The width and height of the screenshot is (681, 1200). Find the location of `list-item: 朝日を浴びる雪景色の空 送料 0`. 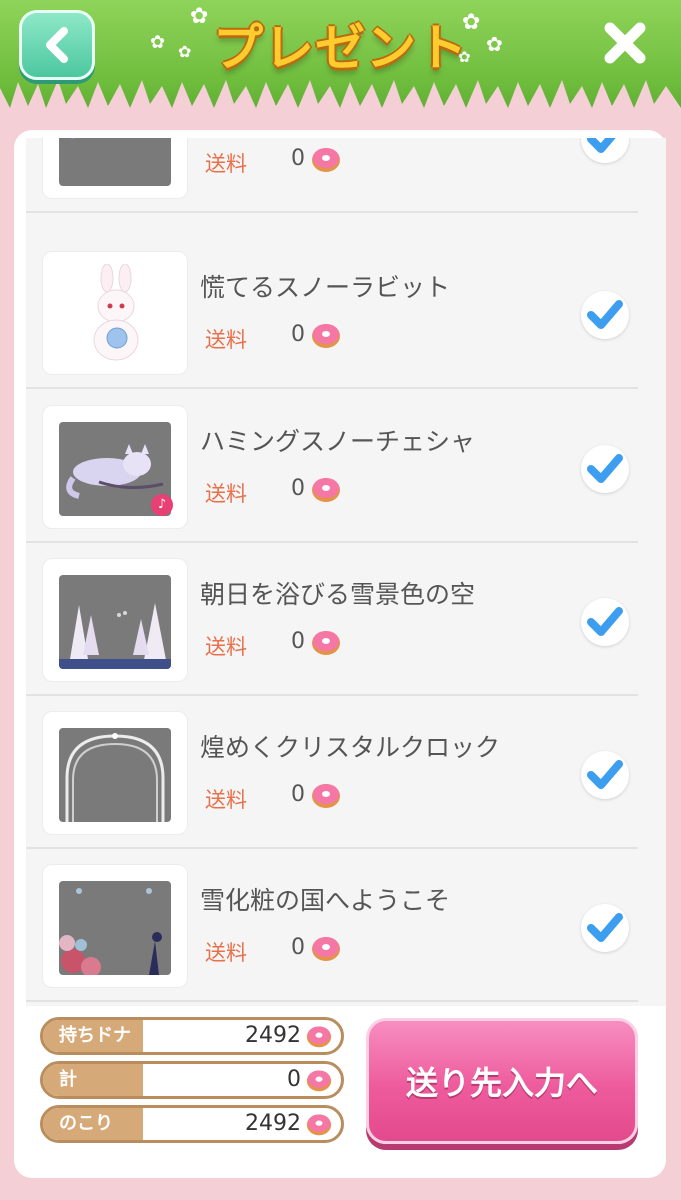

list-item: 朝日を浴びる雪景色の空 送料 0 is located at coordinates (332, 619).